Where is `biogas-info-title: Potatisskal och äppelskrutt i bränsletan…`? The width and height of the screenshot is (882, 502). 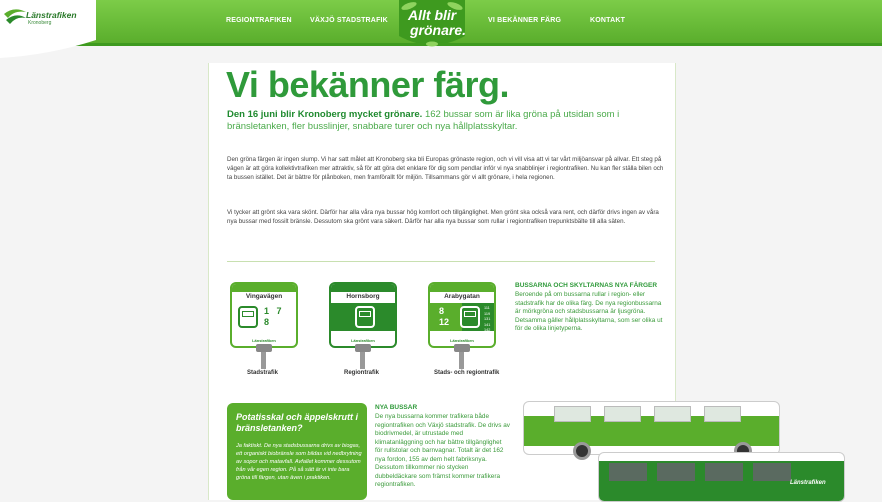
biogas-info-title: Potatisskal och äppelskrutt i bränsletan… is located at coordinates (297, 422).